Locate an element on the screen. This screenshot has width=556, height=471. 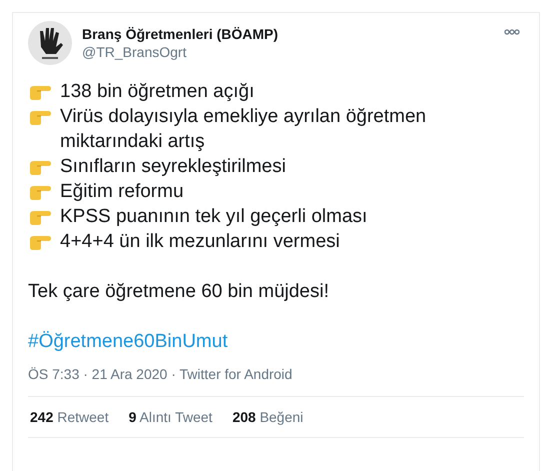
stat-link: 242 Retweet is located at coordinates (69, 417).